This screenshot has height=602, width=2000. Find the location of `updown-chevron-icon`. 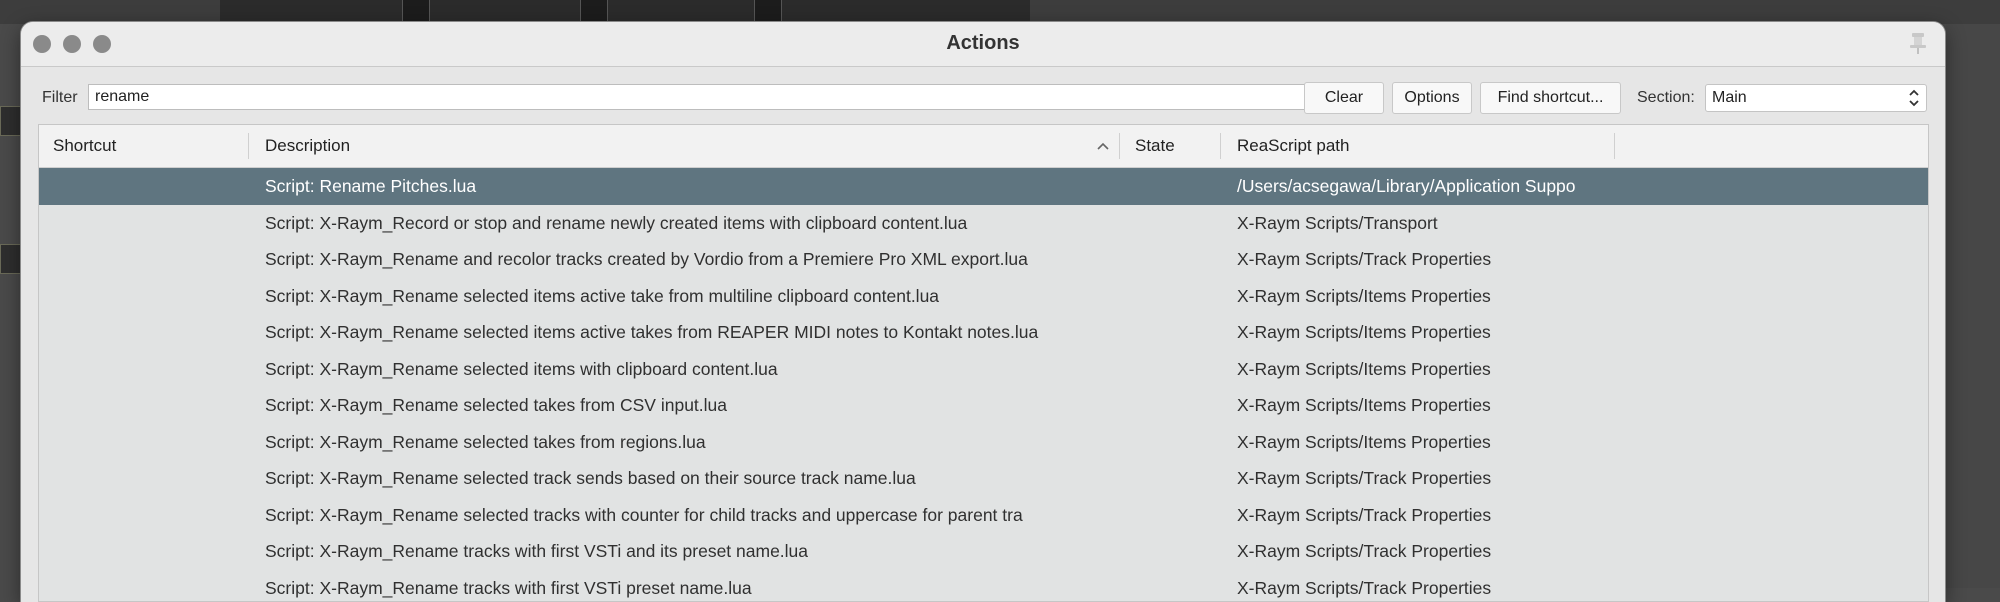

updown-chevron-icon is located at coordinates (1914, 98).